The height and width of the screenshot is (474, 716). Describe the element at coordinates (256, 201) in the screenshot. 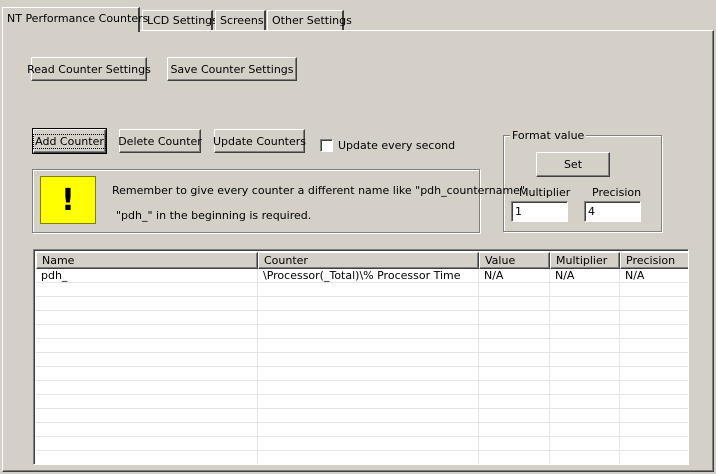

I see `info-box` at that location.